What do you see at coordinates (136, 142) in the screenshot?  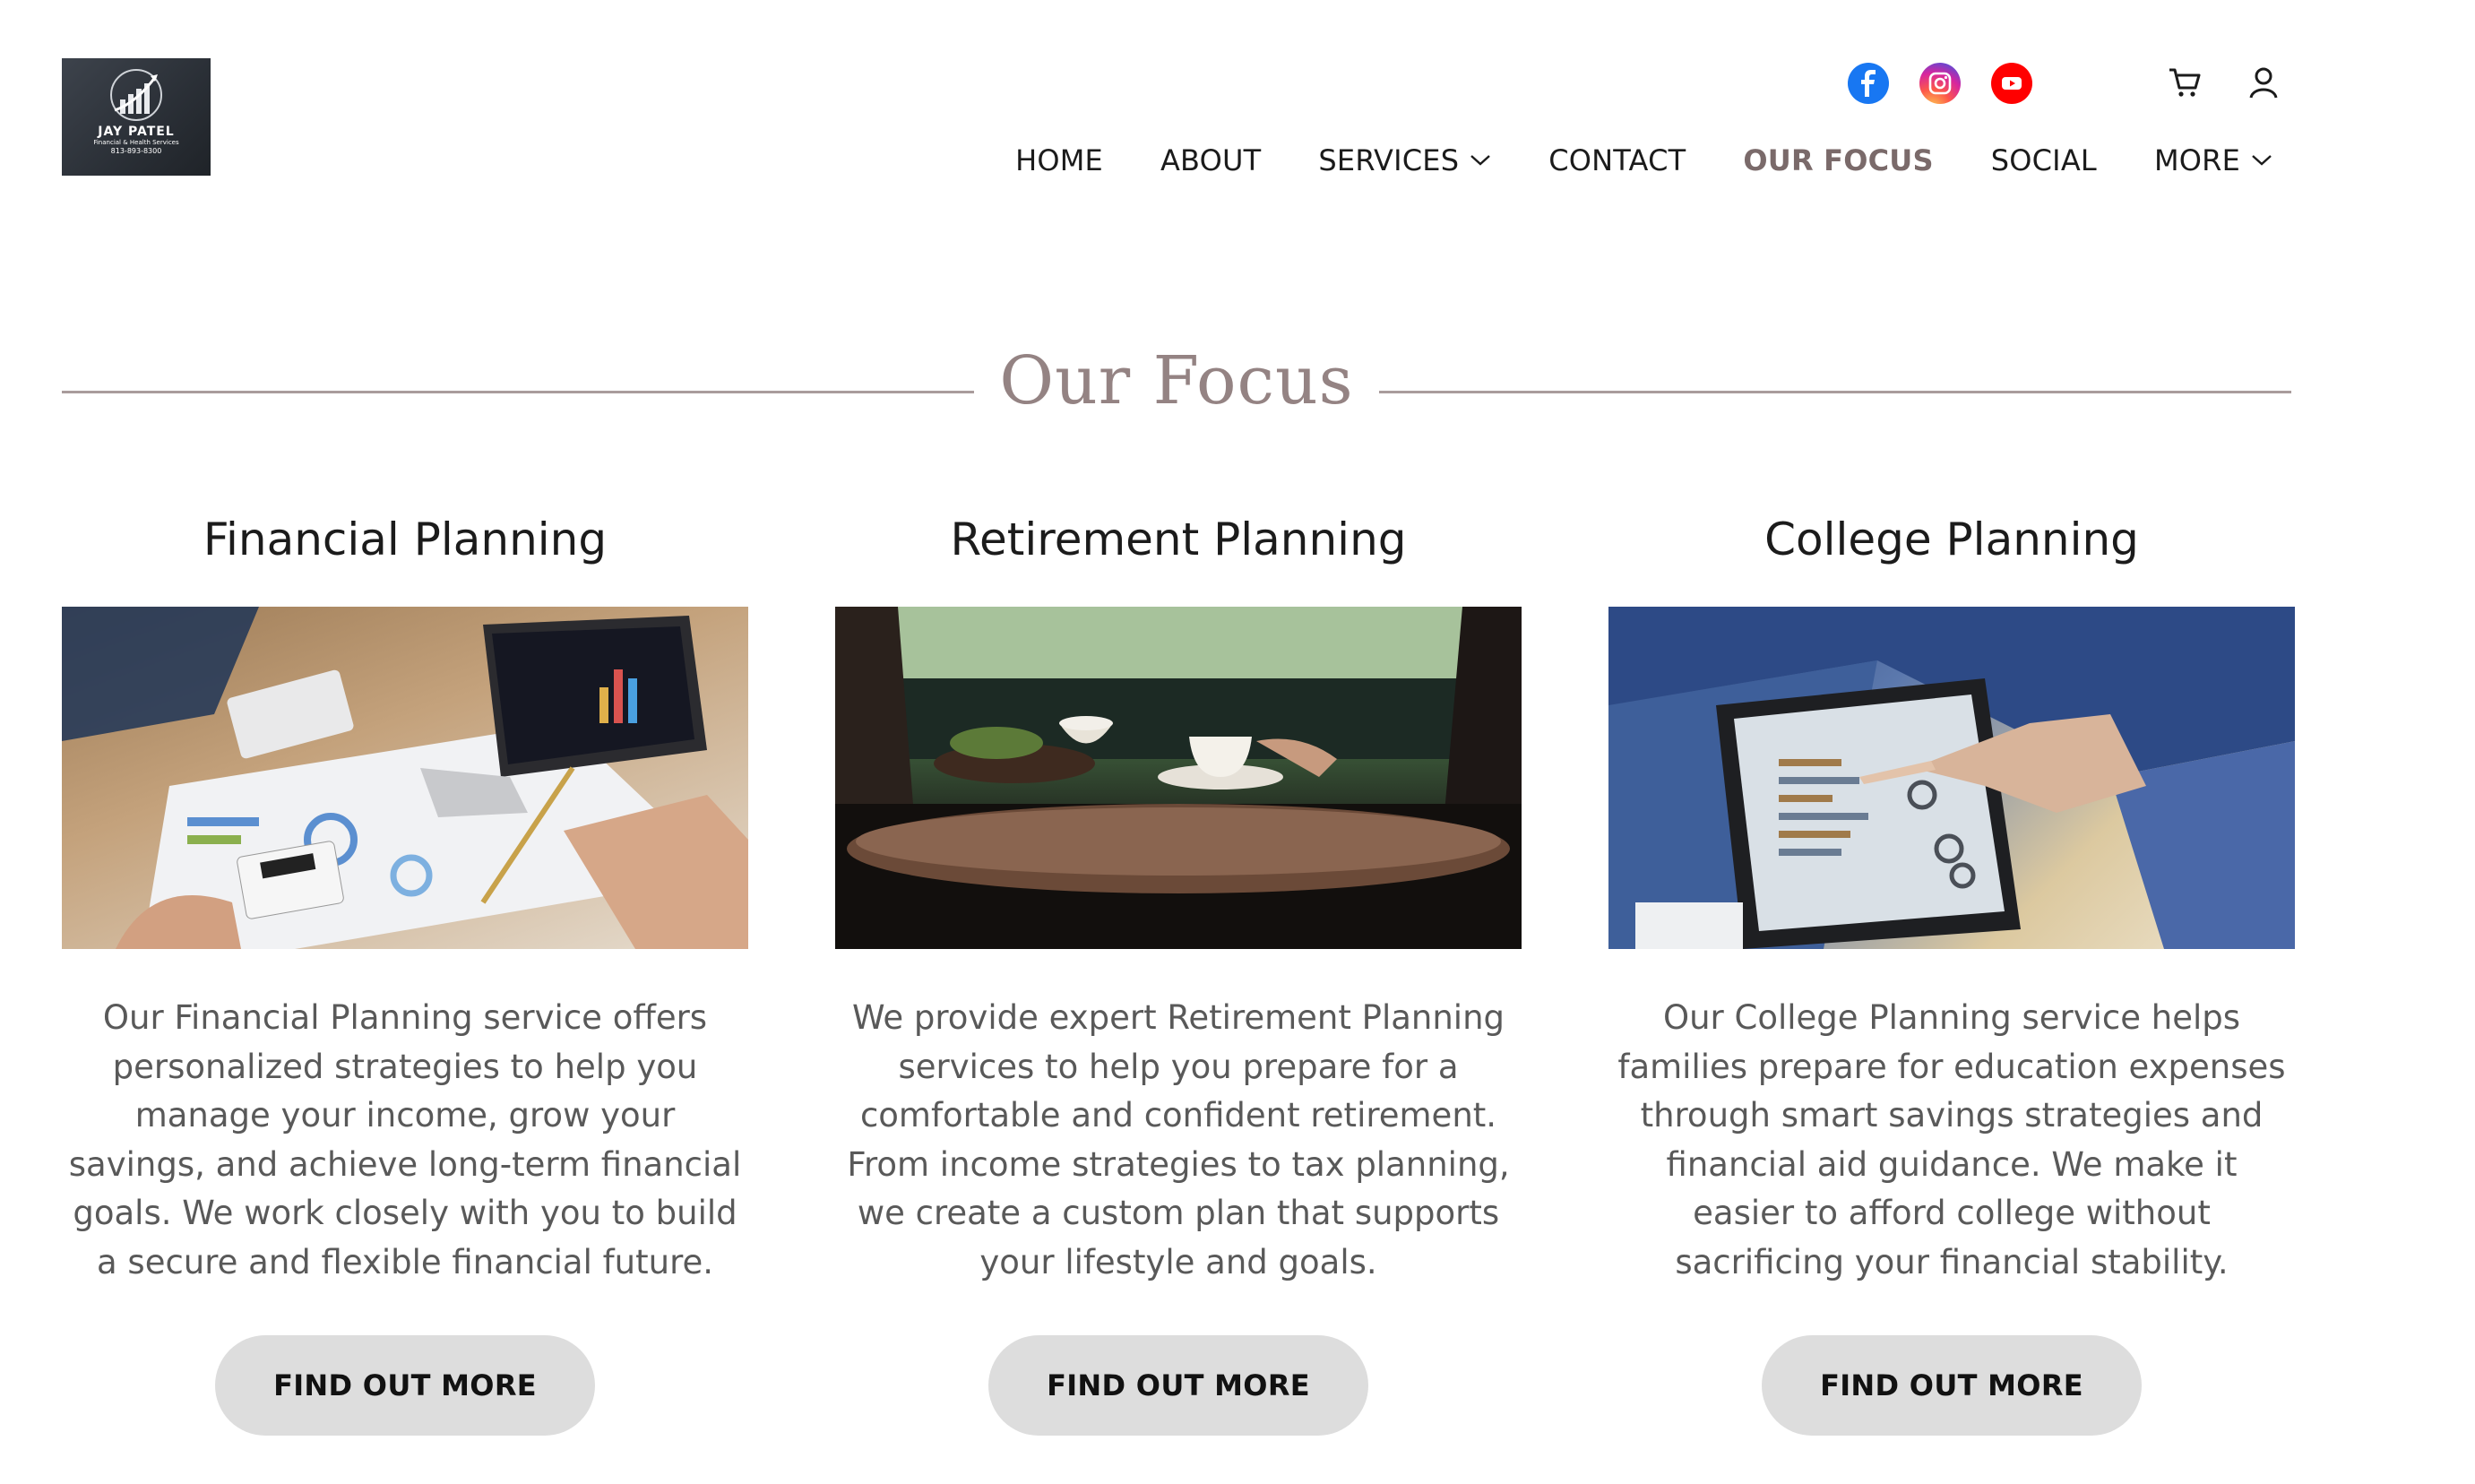 I see `logo-tagline: Financial & Health Services` at bounding box center [136, 142].